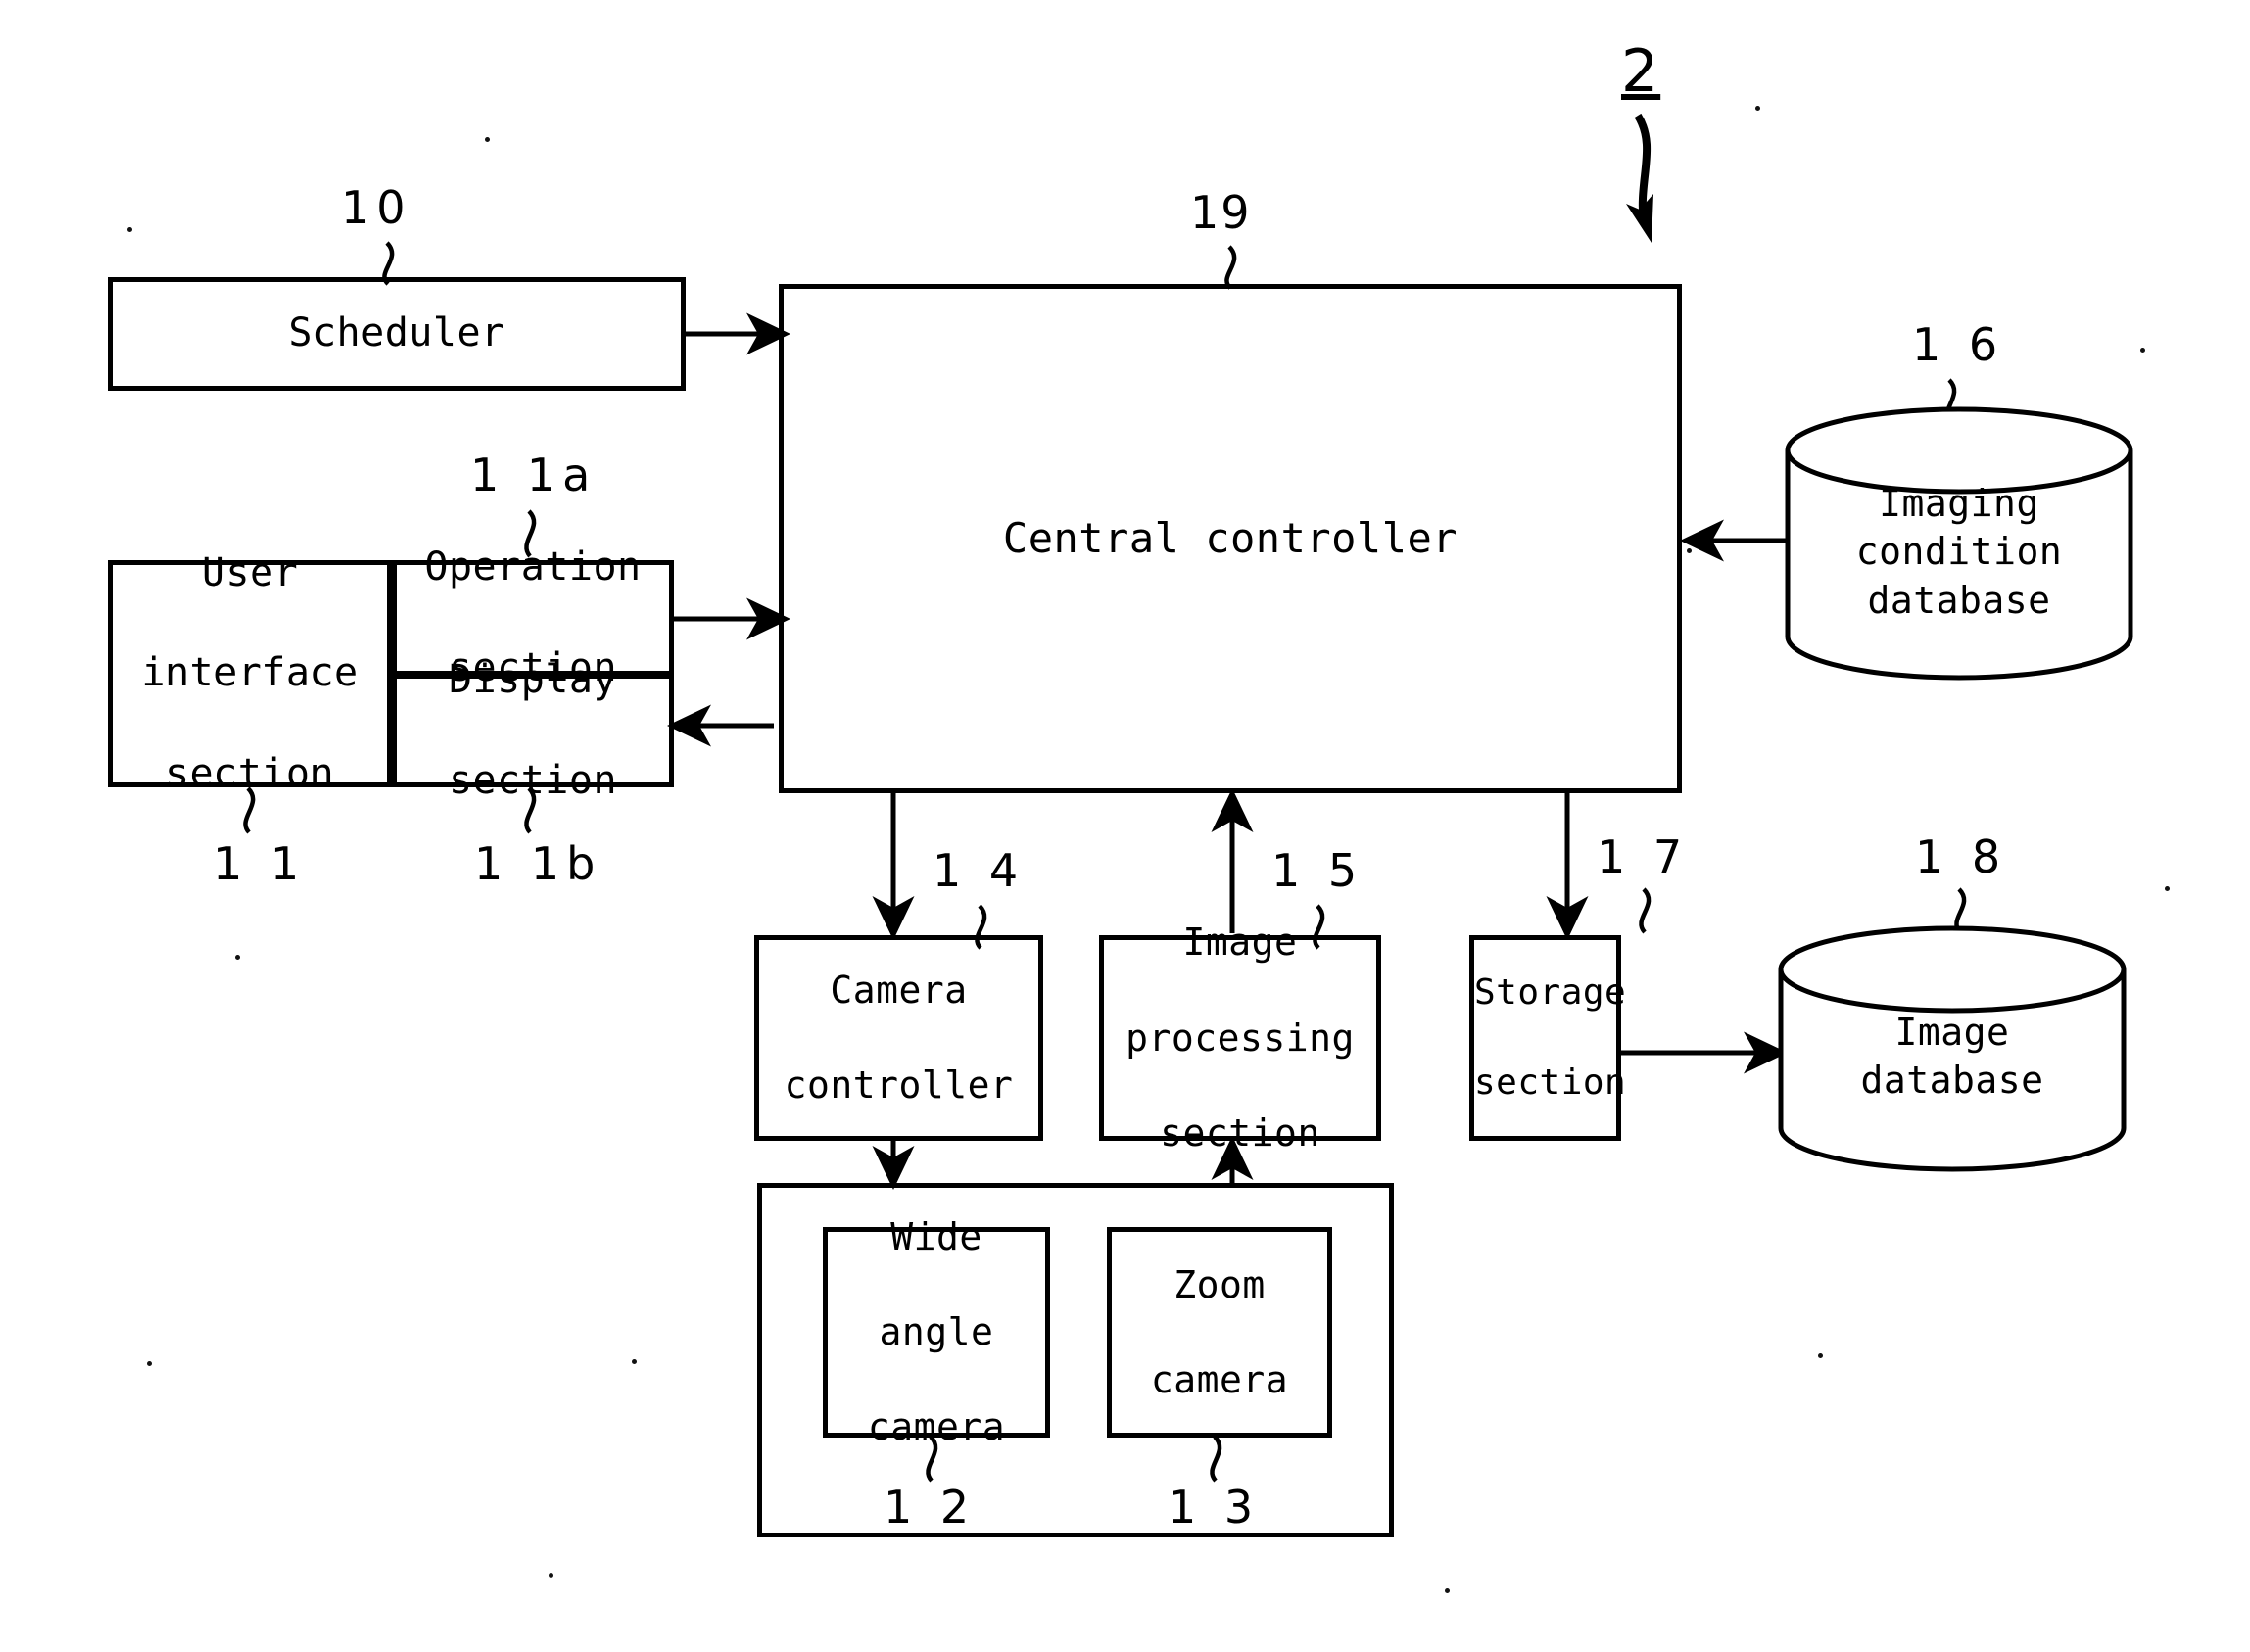 This screenshot has height=1652, width=2250. Describe the element at coordinates (1551, 992) in the screenshot. I see `storage-section-label-line1: Storage` at that location.